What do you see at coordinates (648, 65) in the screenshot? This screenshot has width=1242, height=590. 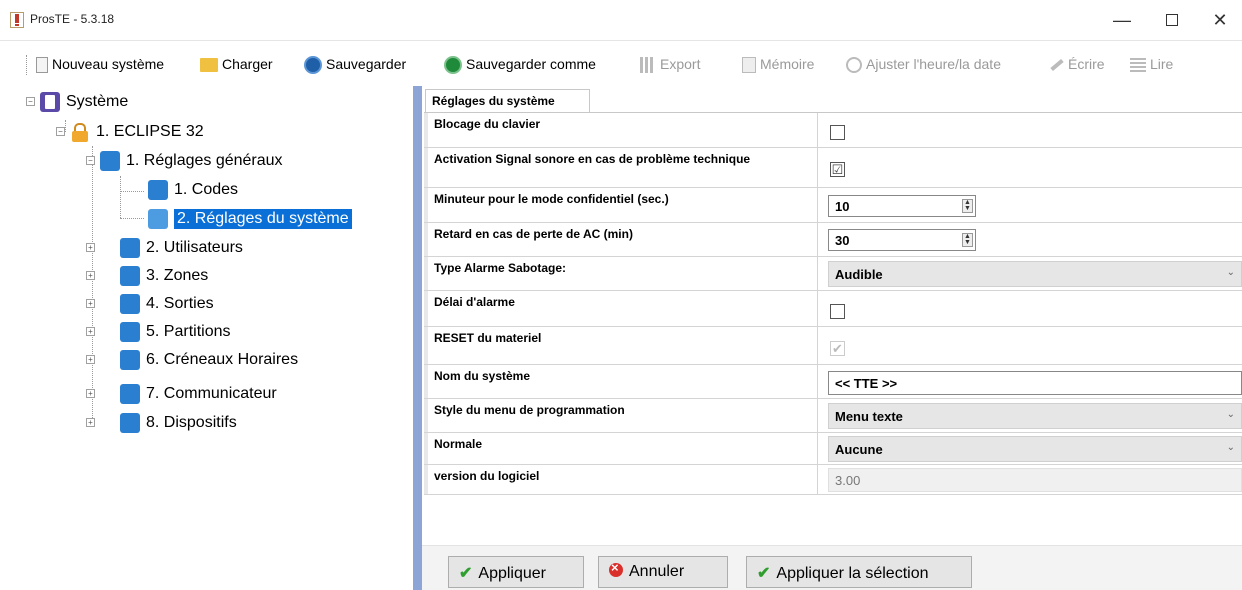 I see `export-icon` at bounding box center [648, 65].